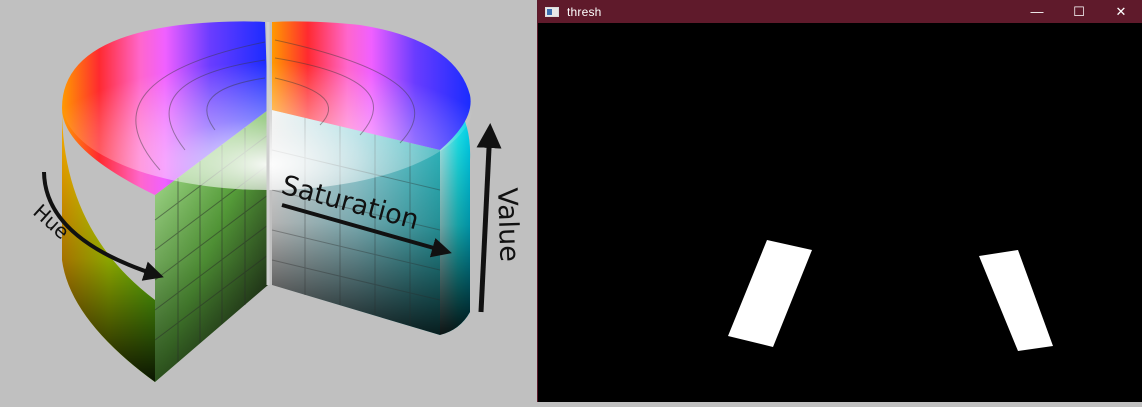 The height and width of the screenshot is (407, 1142). I want to click on minimize-icon: —, so click(1037, 11).